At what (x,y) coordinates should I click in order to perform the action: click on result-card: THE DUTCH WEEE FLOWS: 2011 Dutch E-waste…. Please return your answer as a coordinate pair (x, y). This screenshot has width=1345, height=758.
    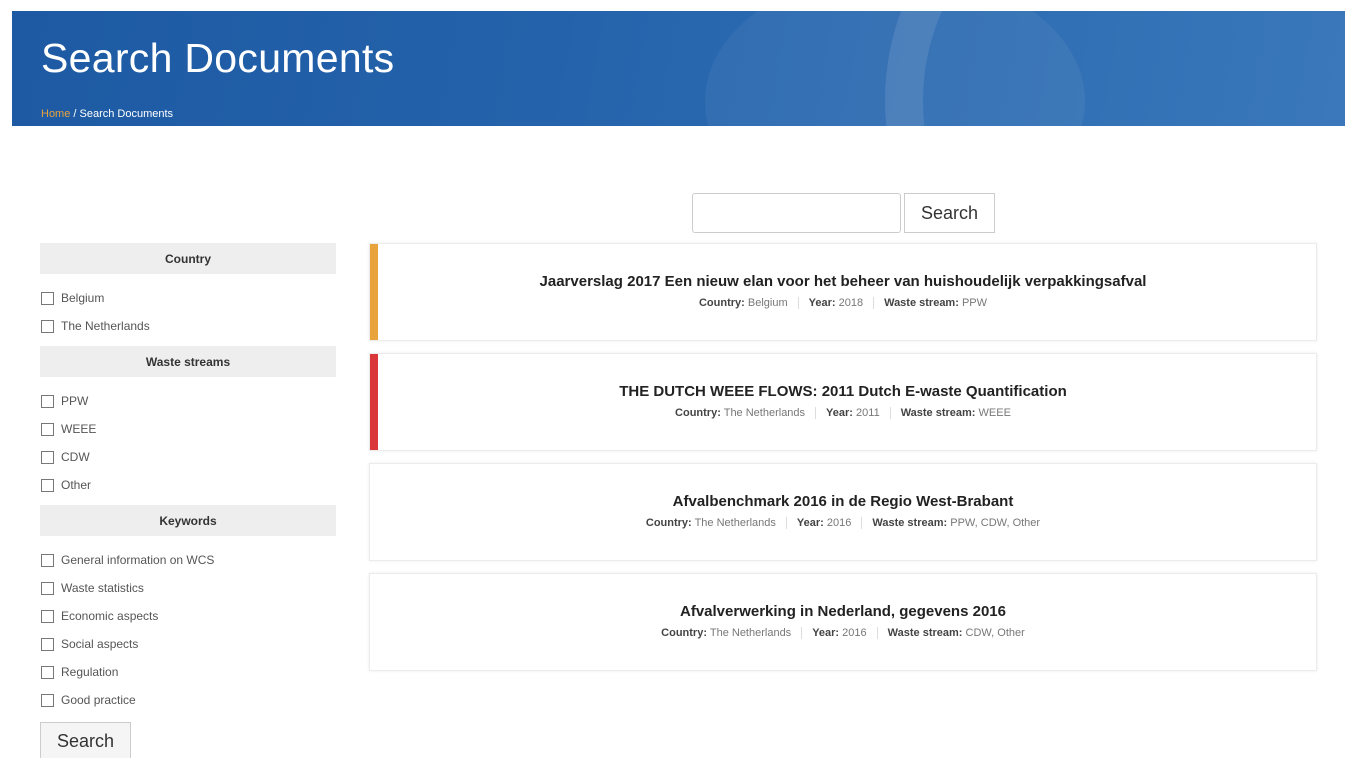
    Looking at the image, I should click on (843, 402).